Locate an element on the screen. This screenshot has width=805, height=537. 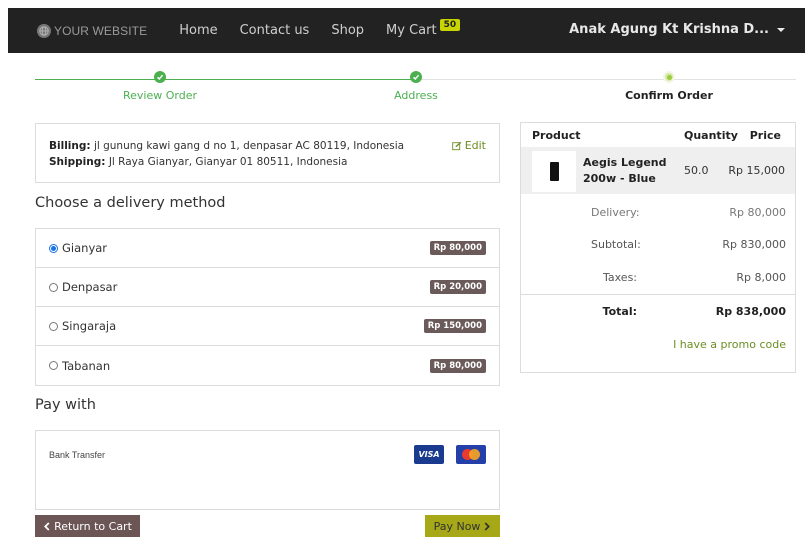
progress-line-done is located at coordinates (225, 79).